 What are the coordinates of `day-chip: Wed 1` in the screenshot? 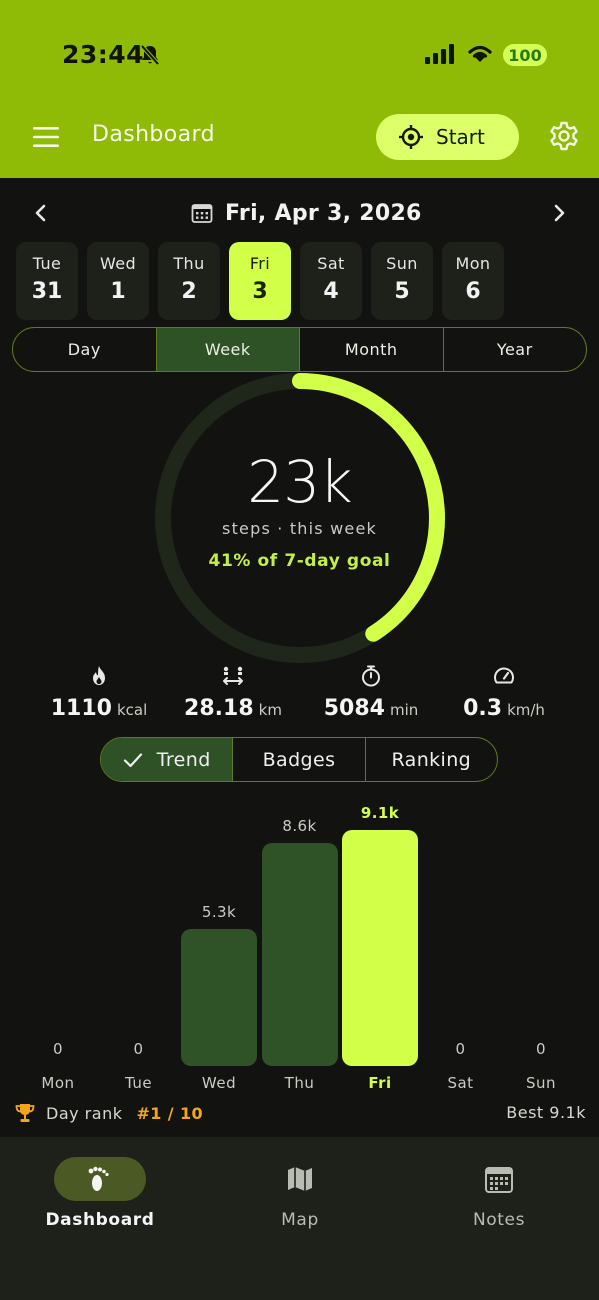 It's located at (118, 281).